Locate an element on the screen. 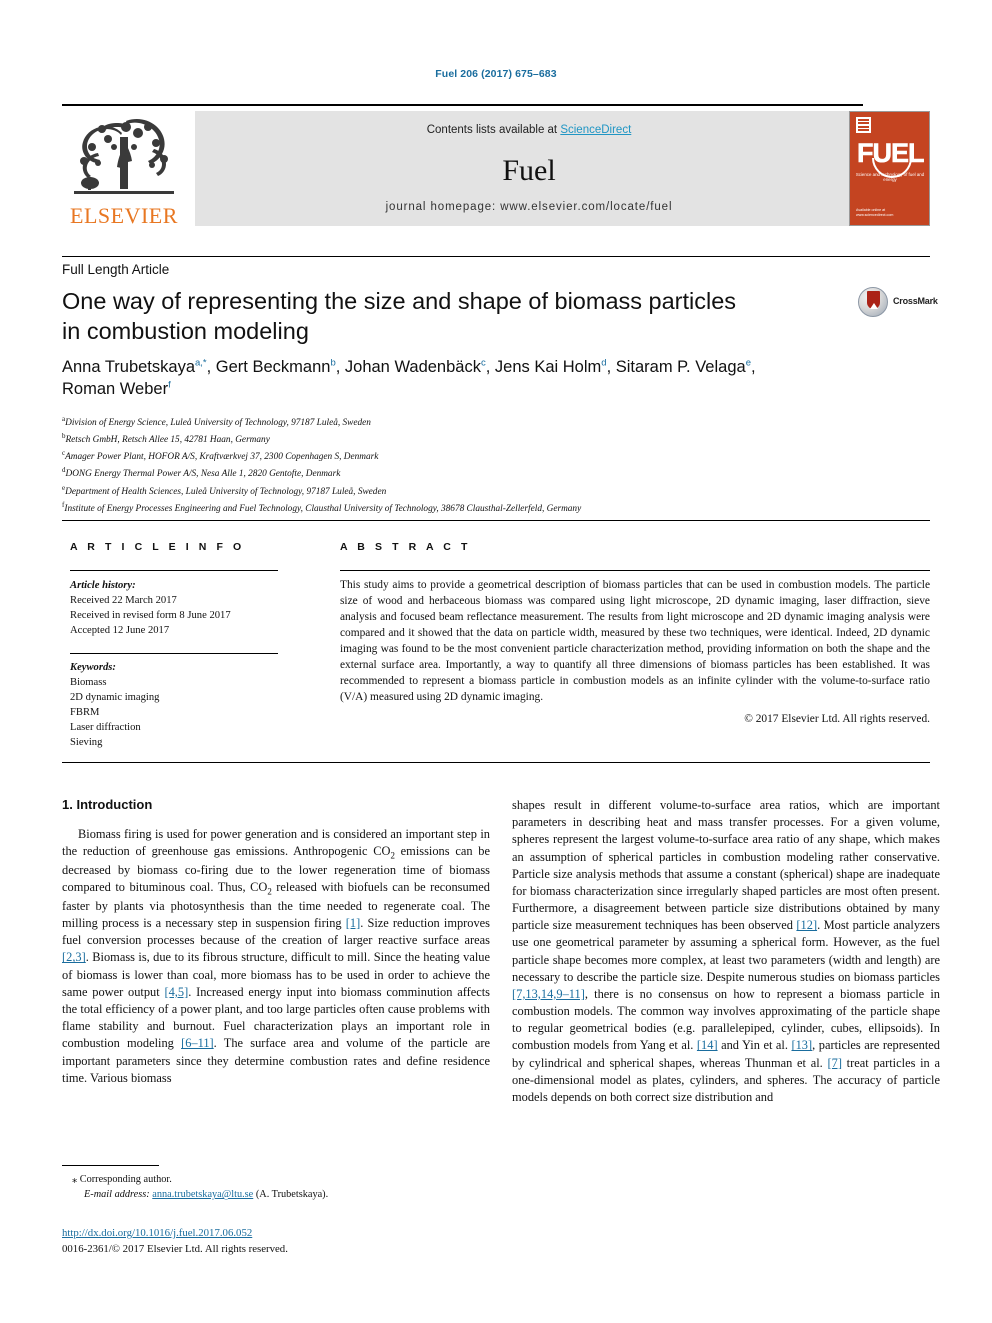 This screenshot has width=992, height=1323. author-marker: b is located at coordinates (333, 363).